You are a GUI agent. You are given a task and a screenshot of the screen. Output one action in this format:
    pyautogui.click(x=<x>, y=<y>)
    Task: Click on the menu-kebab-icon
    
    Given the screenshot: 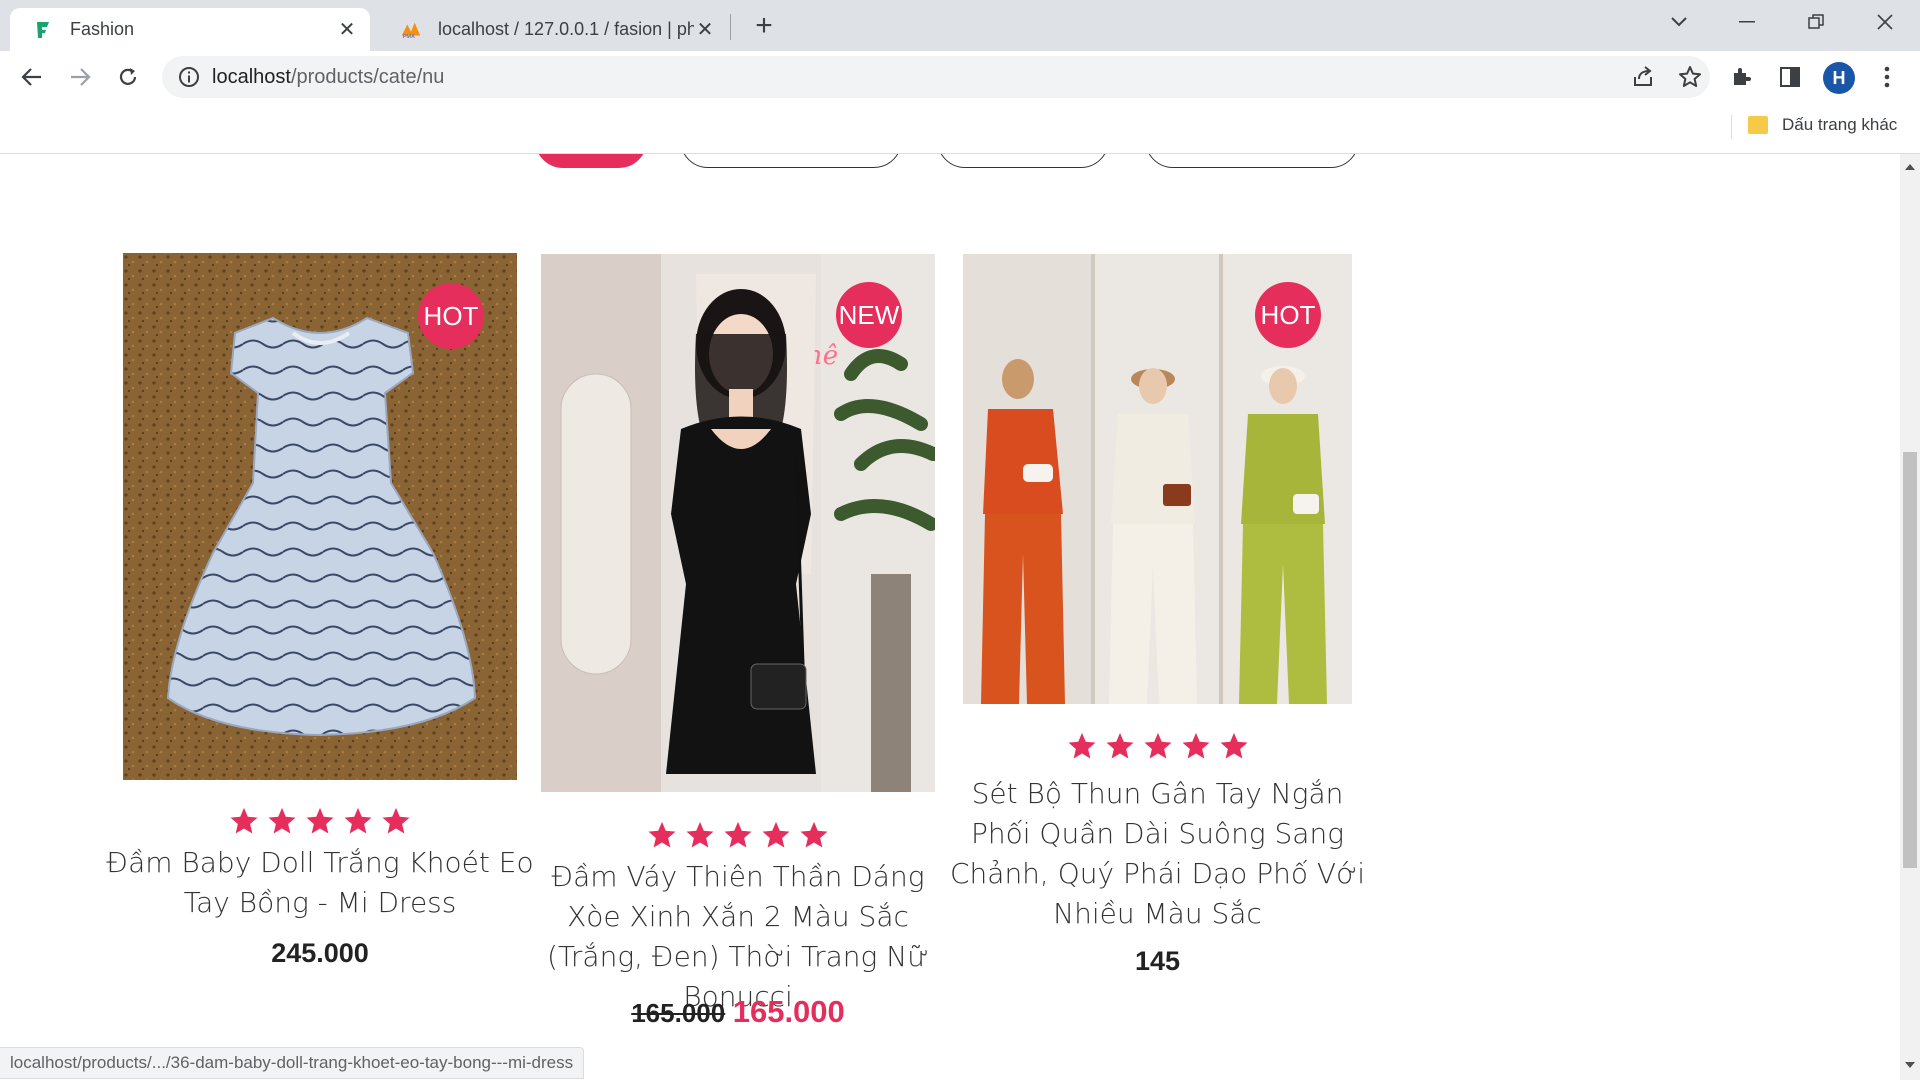 What is the action you would take?
    pyautogui.click(x=1887, y=77)
    